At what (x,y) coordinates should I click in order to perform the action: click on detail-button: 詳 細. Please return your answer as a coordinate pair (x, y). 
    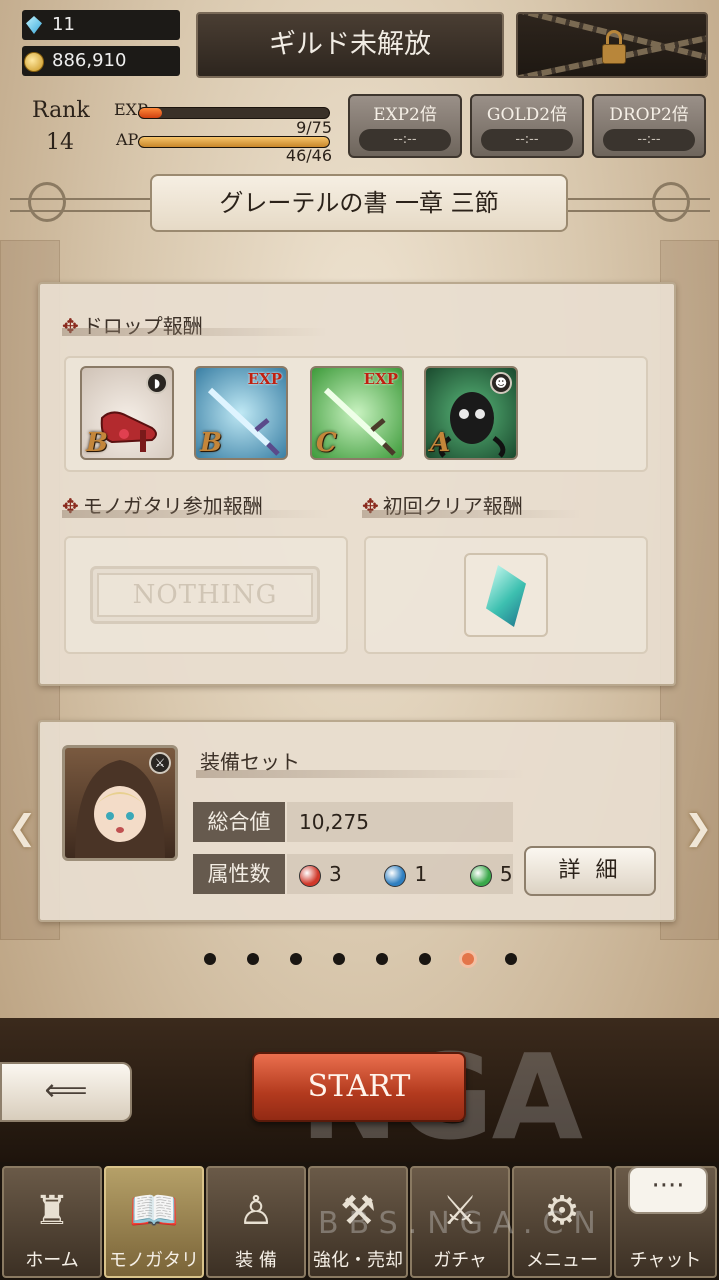
    Looking at the image, I should click on (590, 871).